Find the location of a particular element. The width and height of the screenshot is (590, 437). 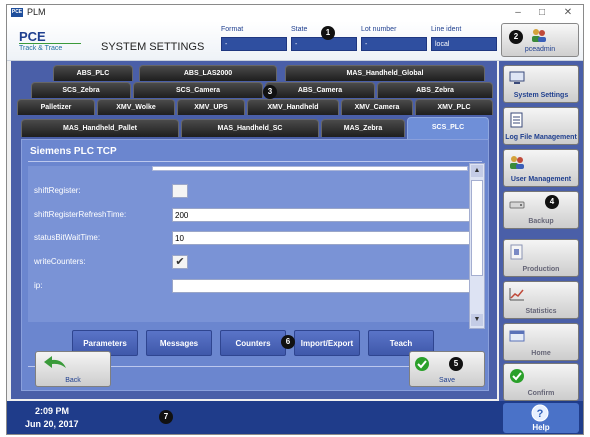

nav-label: Log File Management is located at coordinates (541, 137).